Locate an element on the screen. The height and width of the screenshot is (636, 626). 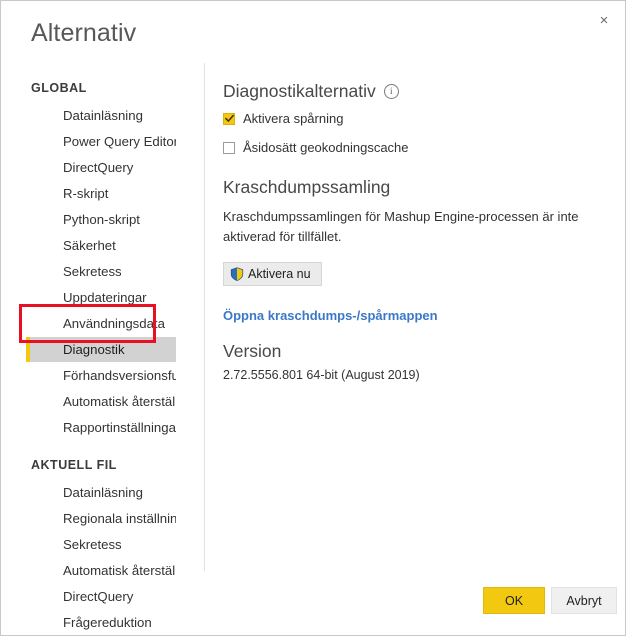
enable-tracing-checkbox-row: Aktivera spårning is located at coordinates (416, 118).